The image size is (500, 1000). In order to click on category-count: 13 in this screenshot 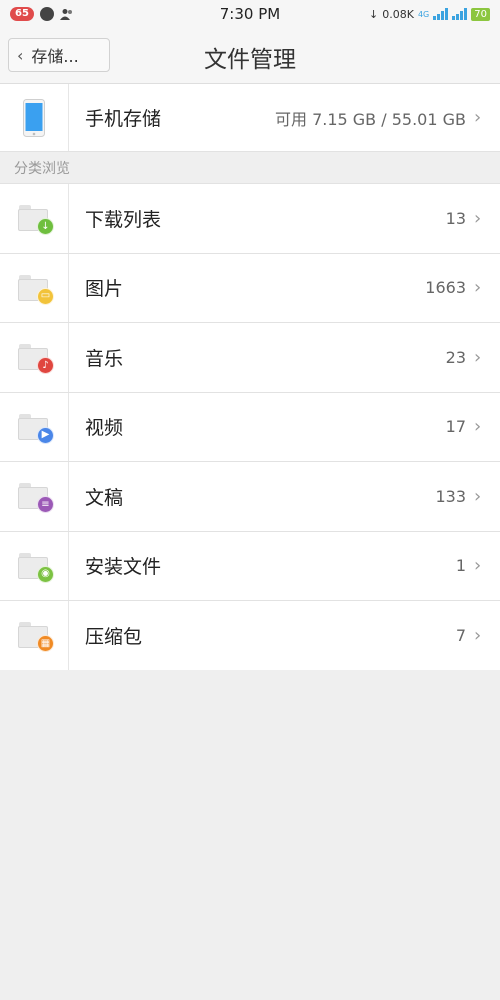, I will do `click(455, 218)`.